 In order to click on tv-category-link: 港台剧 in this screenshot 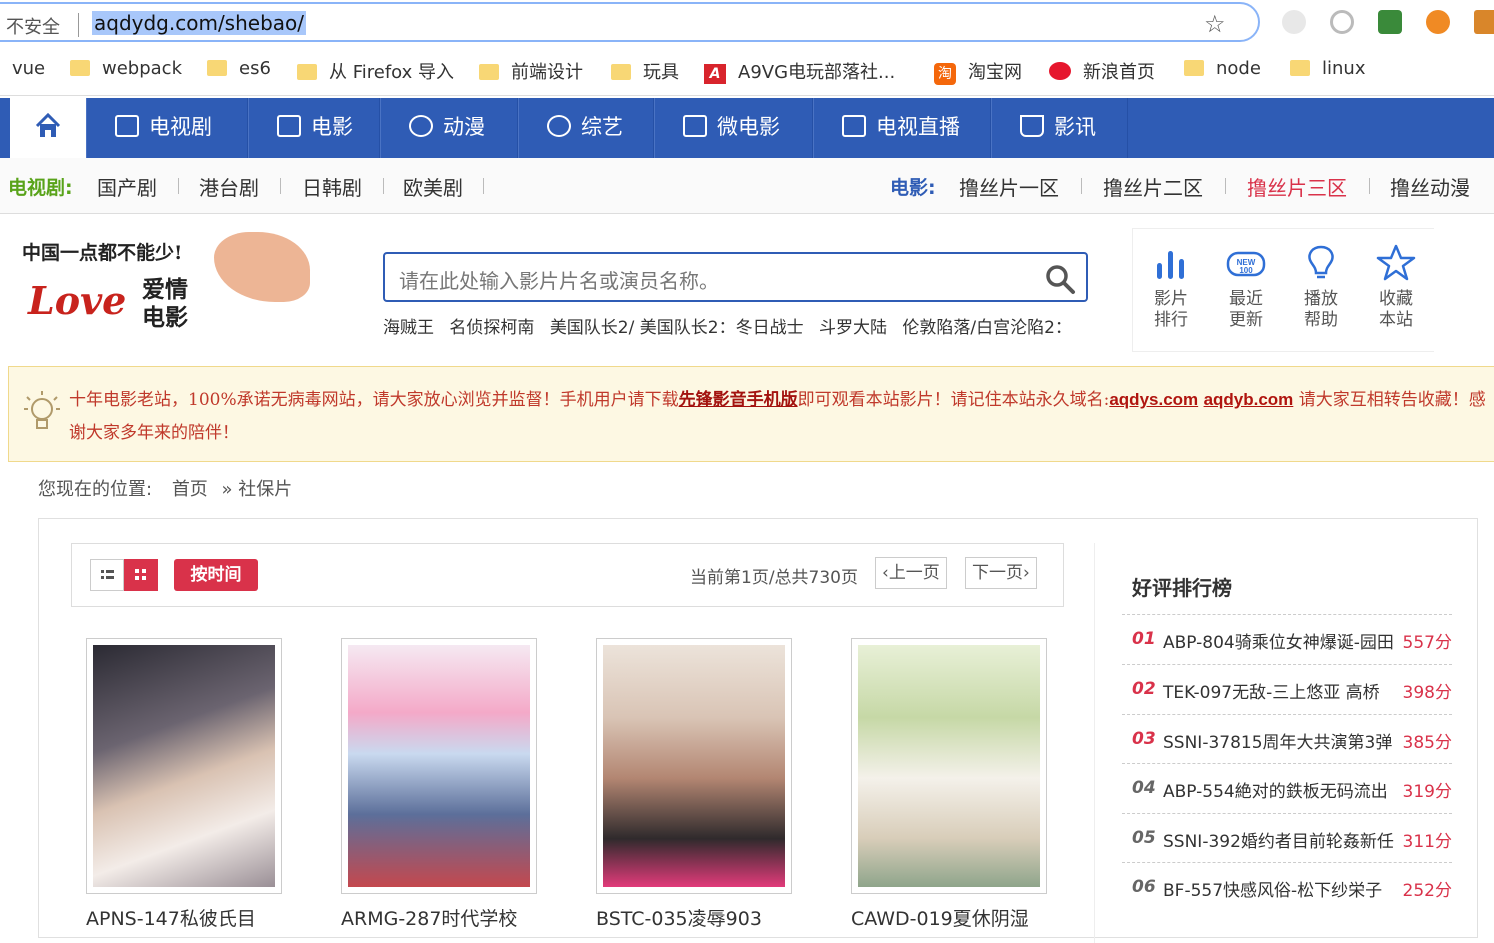, I will do `click(229, 186)`.